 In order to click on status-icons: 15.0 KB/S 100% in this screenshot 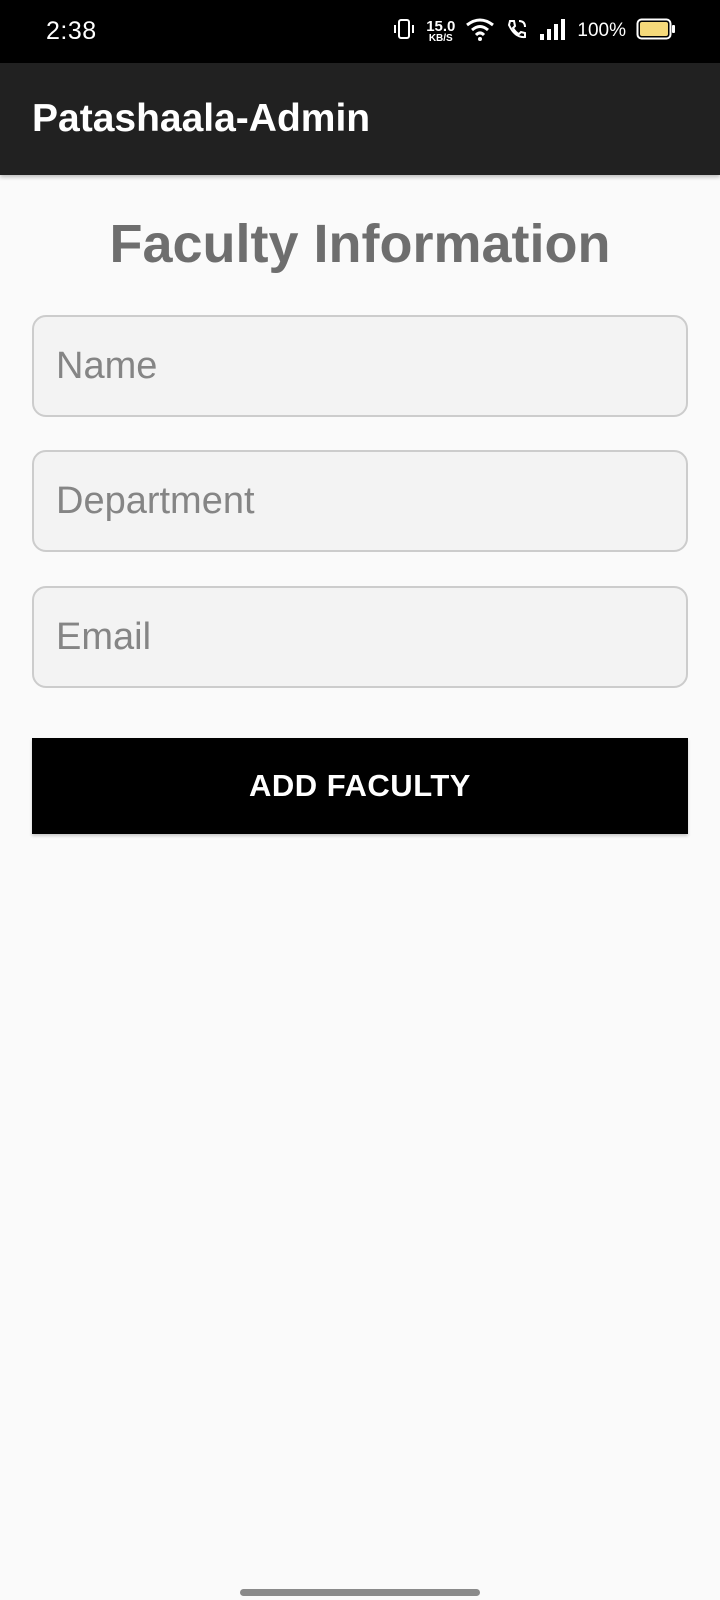, I will do `click(534, 31)`.